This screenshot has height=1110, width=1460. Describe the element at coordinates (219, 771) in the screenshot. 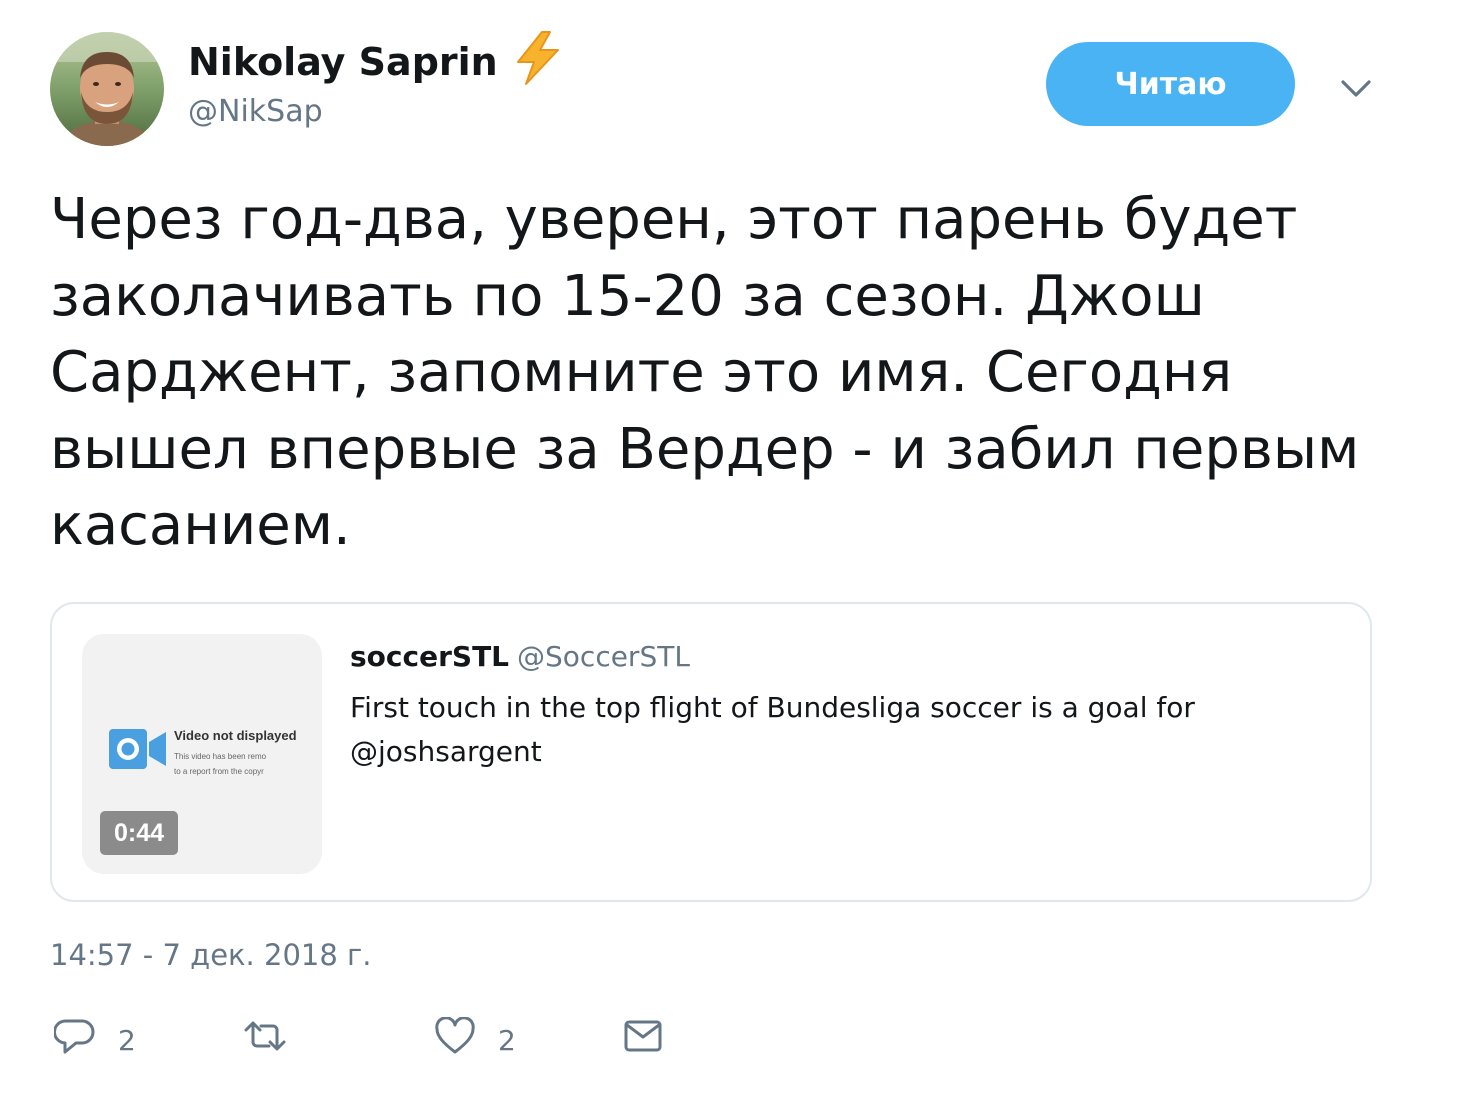

I see `video-notice-line-2: to a report from the copyr` at that location.